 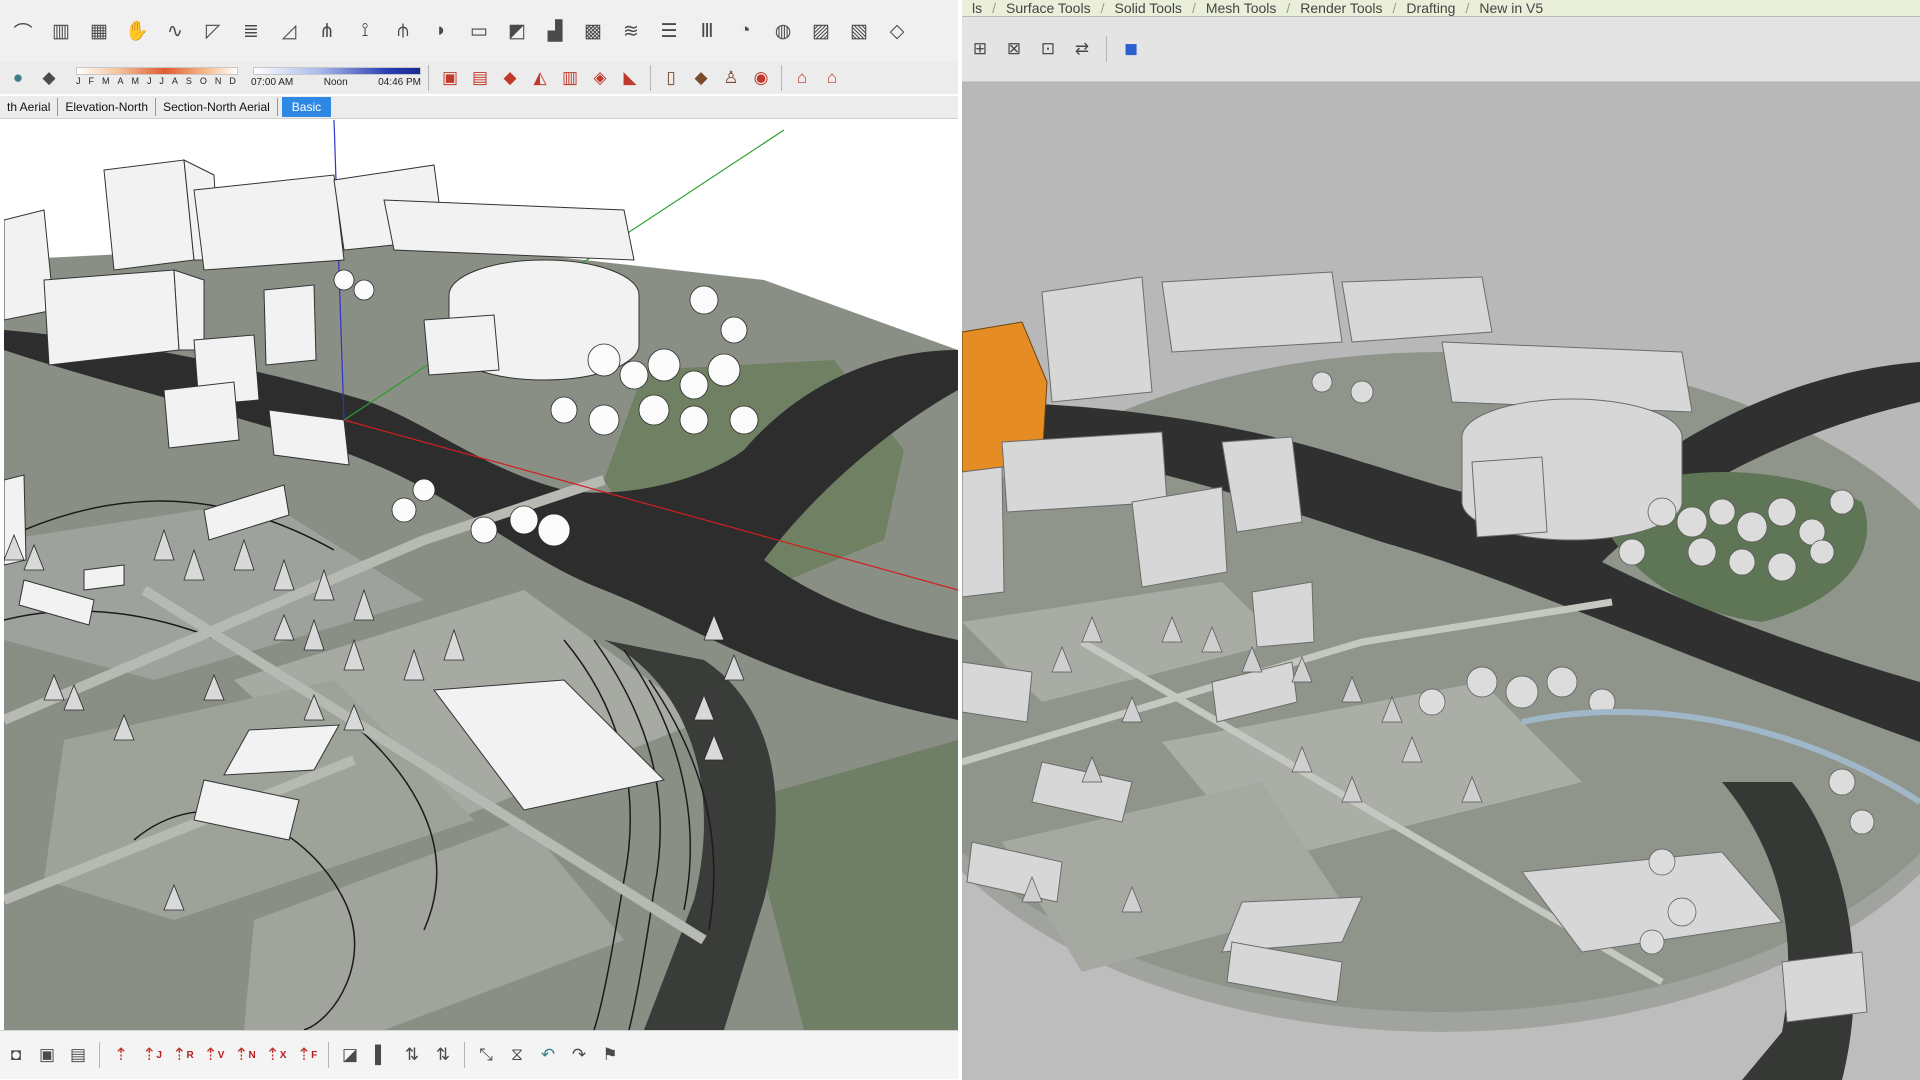 I want to click on fork-icon: ⫛, so click(x=403, y=31).